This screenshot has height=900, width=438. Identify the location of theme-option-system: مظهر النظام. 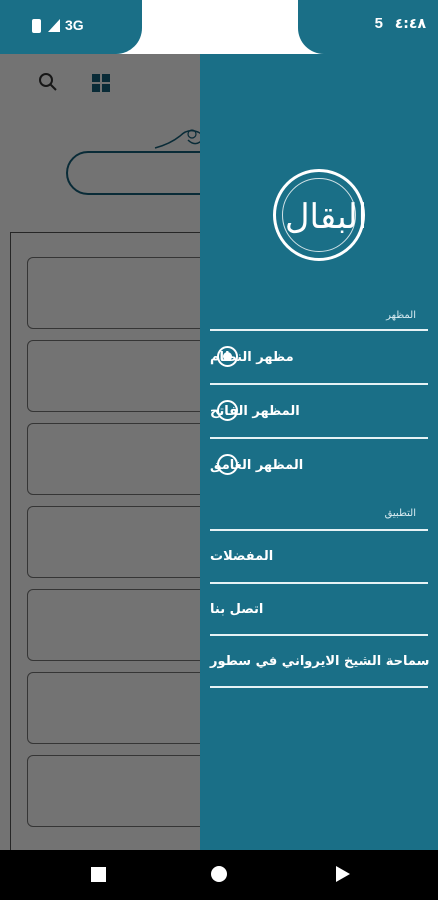
(319, 357).